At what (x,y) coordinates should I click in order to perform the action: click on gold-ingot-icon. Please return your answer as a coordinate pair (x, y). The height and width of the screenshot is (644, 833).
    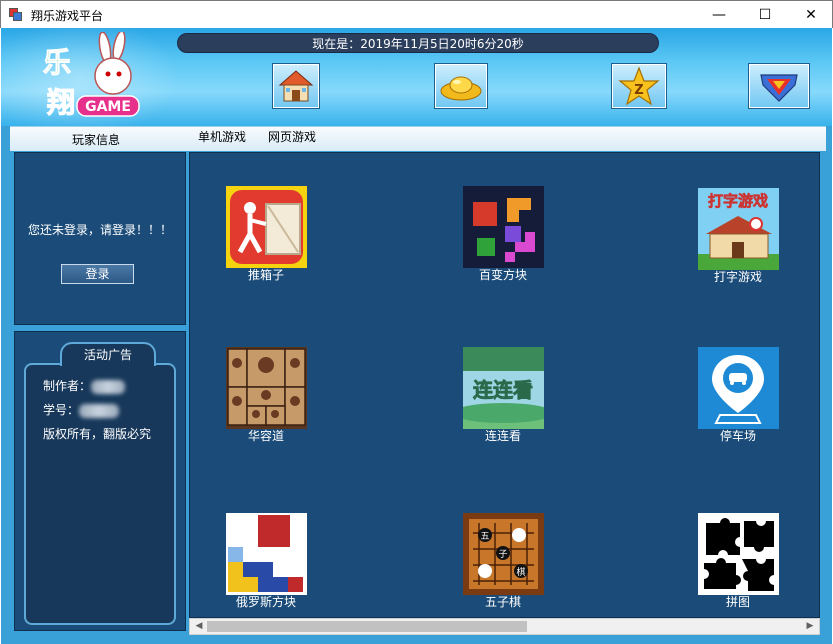
    Looking at the image, I should click on (461, 88).